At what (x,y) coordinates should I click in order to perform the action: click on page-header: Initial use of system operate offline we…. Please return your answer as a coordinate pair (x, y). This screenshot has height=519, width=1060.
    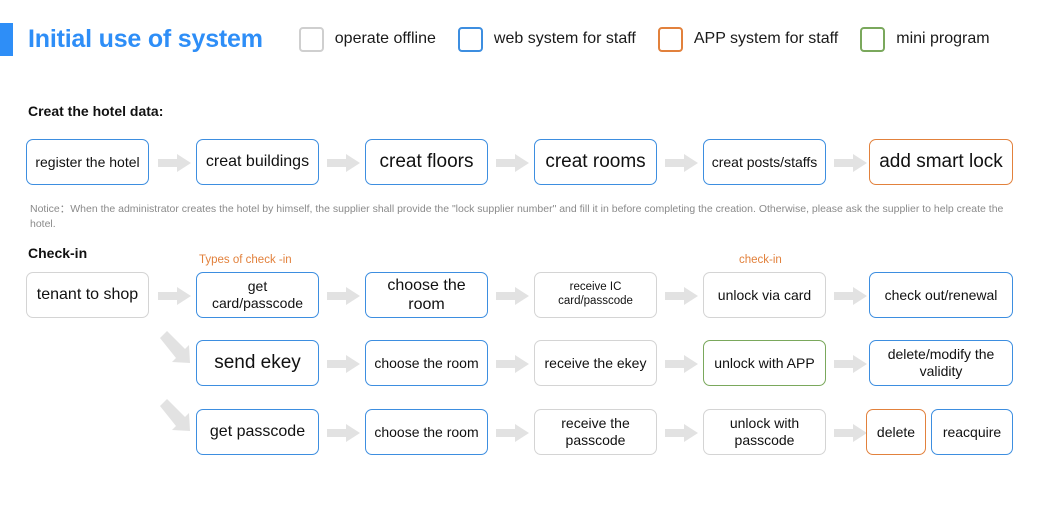
    Looking at the image, I should click on (530, 39).